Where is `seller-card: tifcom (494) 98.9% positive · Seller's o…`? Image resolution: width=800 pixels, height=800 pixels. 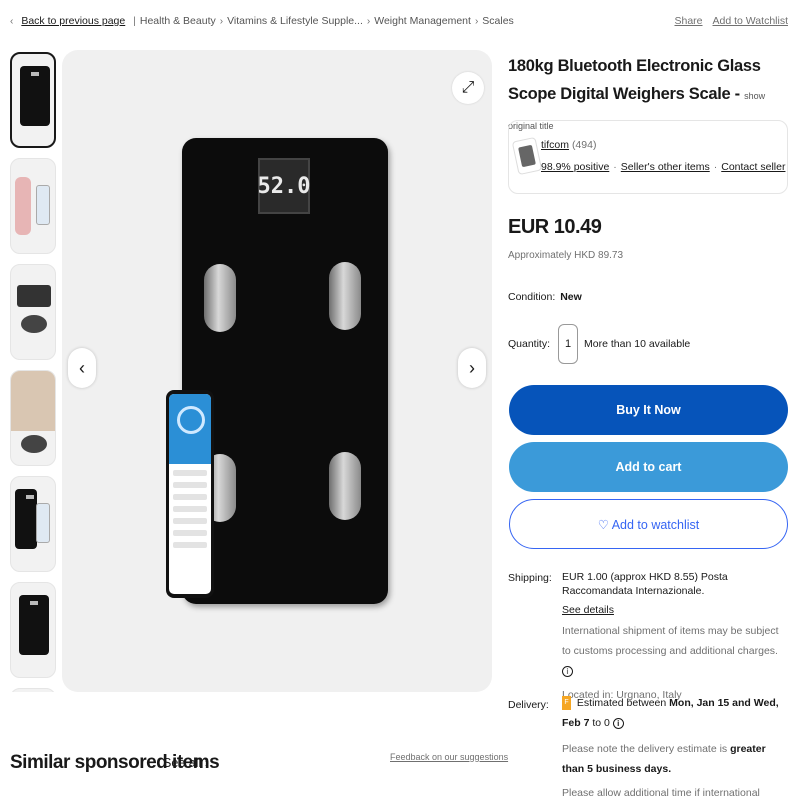
seller-card: tifcom (494) 98.9% positive · Seller's o… is located at coordinates (648, 157).